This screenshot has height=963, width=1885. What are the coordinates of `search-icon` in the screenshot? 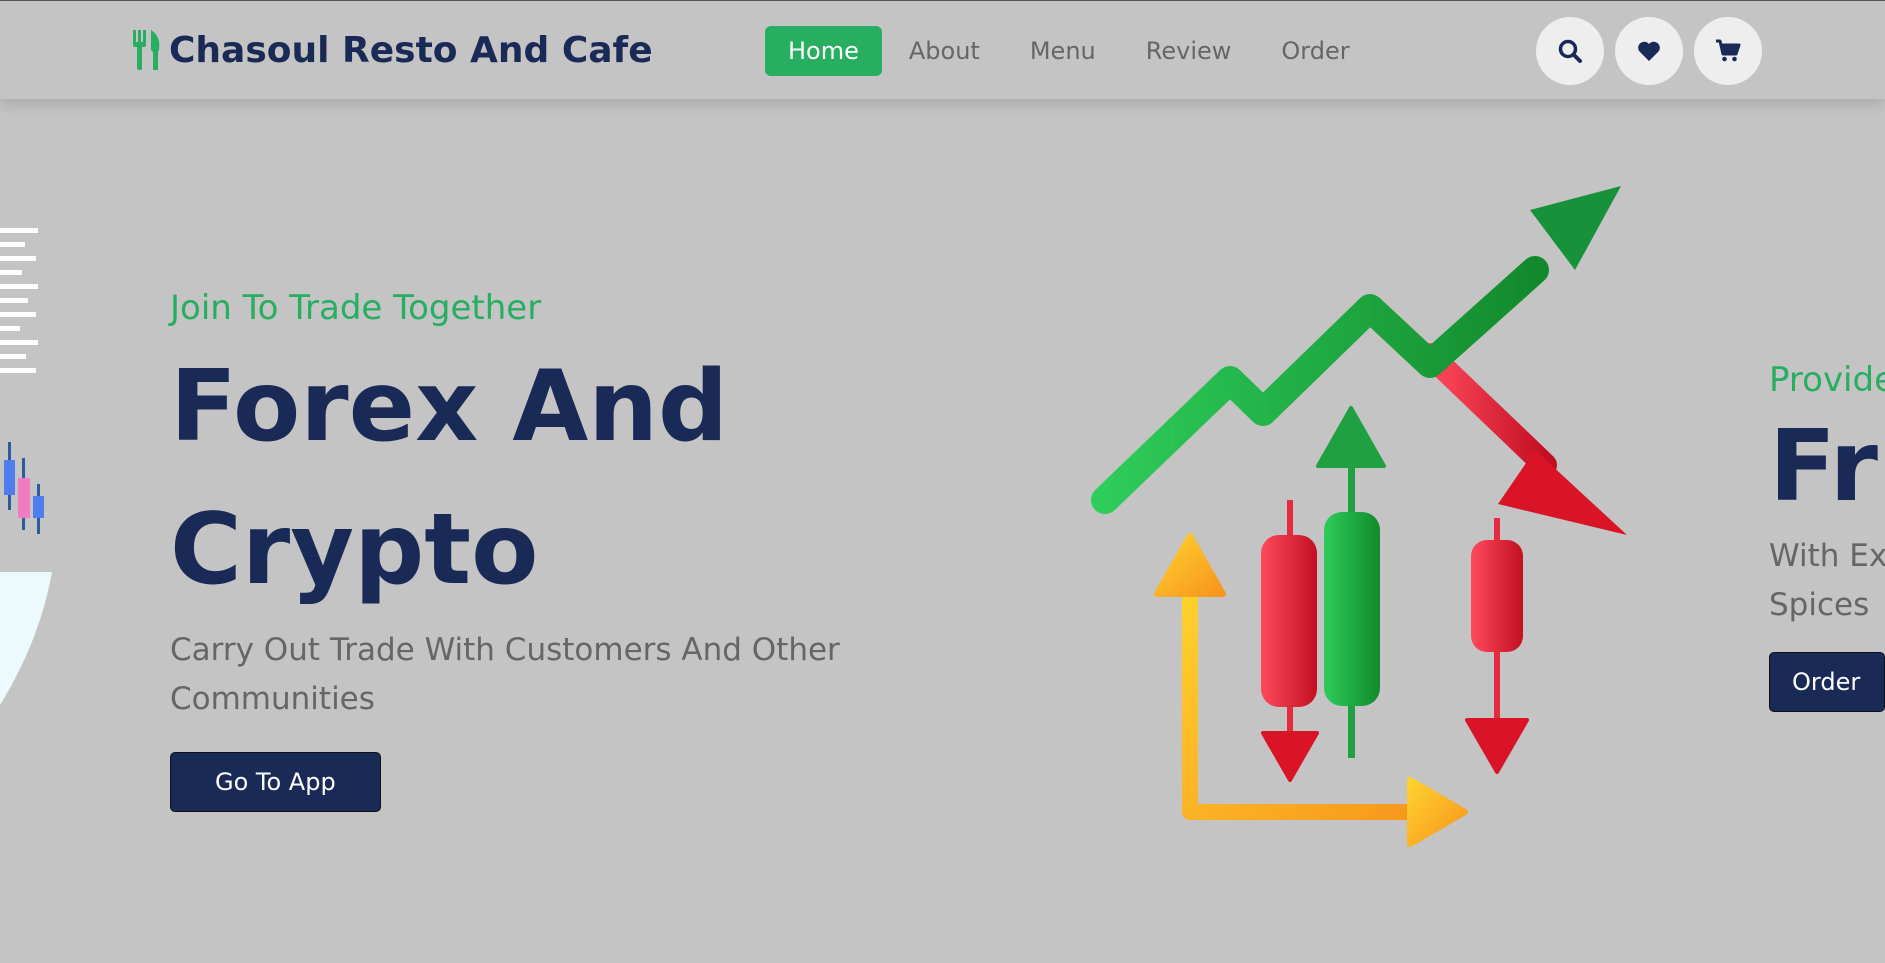 It's located at (1570, 51).